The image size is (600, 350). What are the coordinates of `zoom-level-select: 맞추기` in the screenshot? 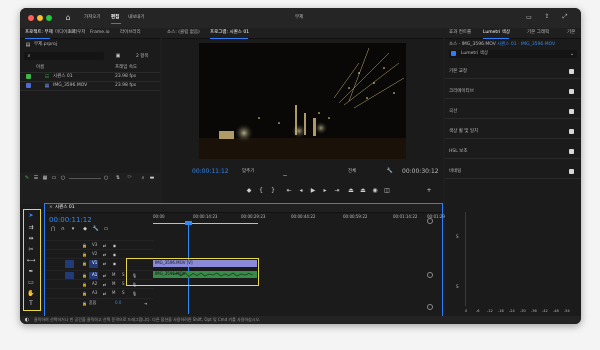 It's located at (248, 172).